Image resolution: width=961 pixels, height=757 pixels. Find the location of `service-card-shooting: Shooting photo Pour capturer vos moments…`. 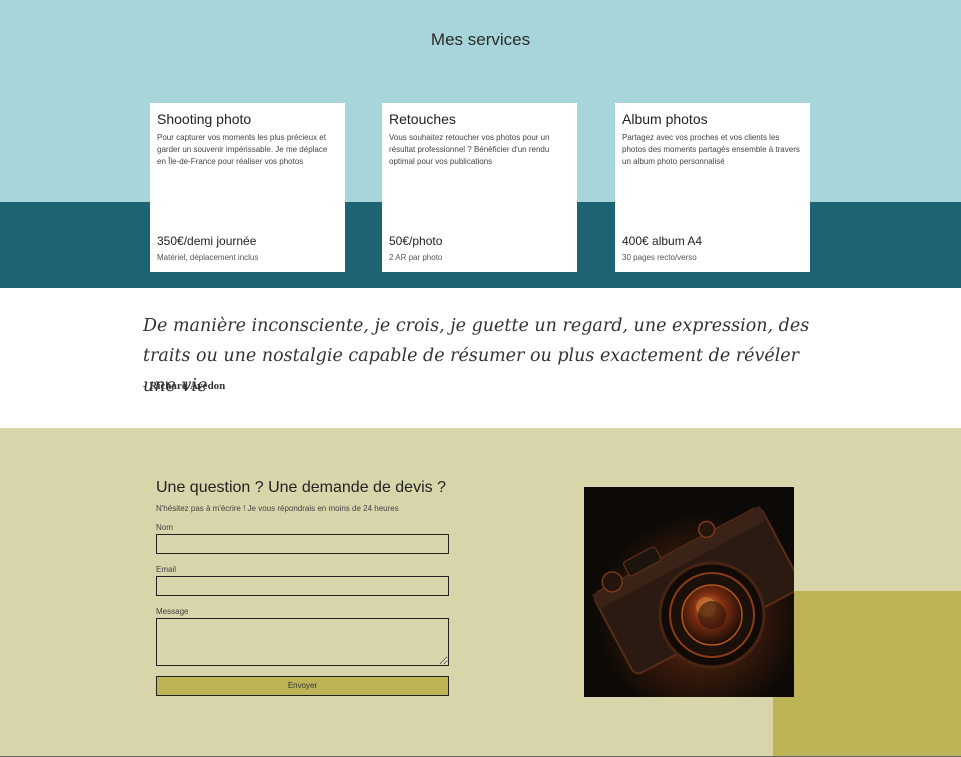

service-card-shooting: Shooting photo Pour capturer vos moments… is located at coordinates (247, 187).